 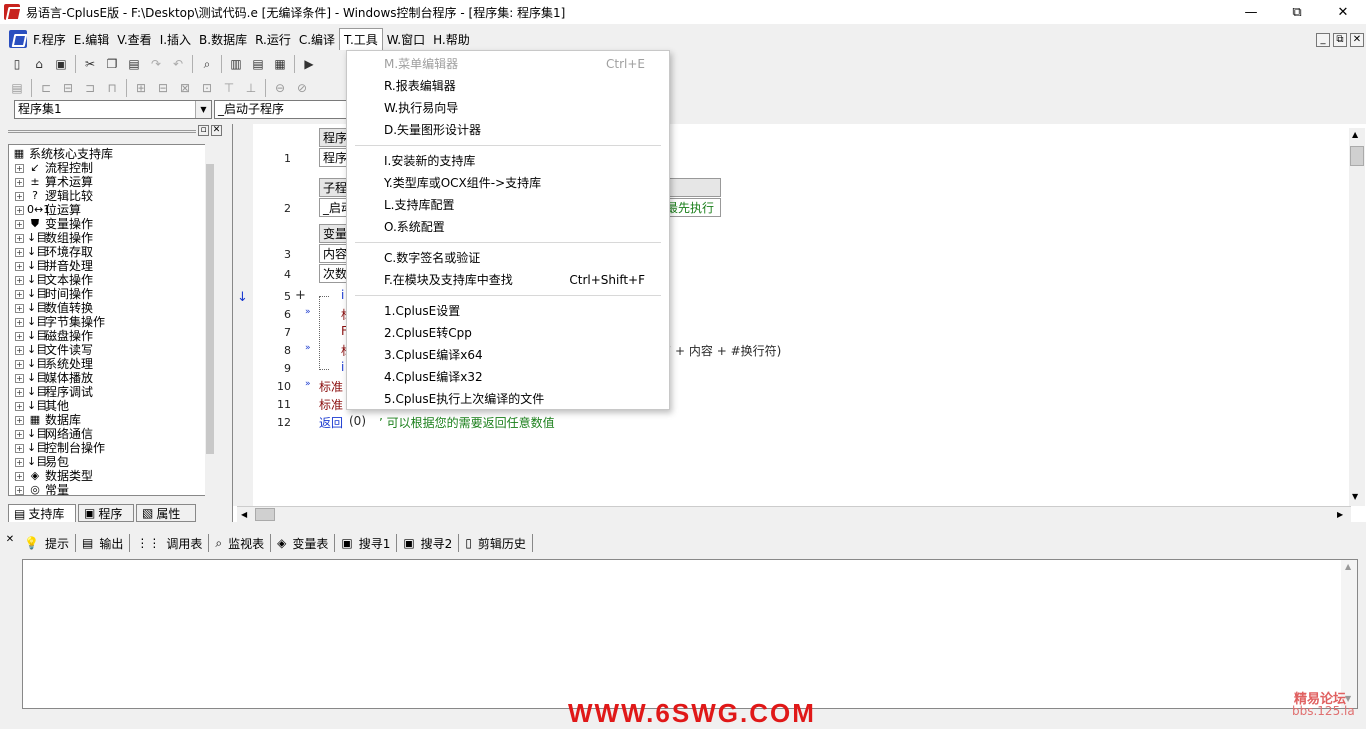 I want to click on menu-item-system-config: O.系统配置, so click(x=508, y=227).